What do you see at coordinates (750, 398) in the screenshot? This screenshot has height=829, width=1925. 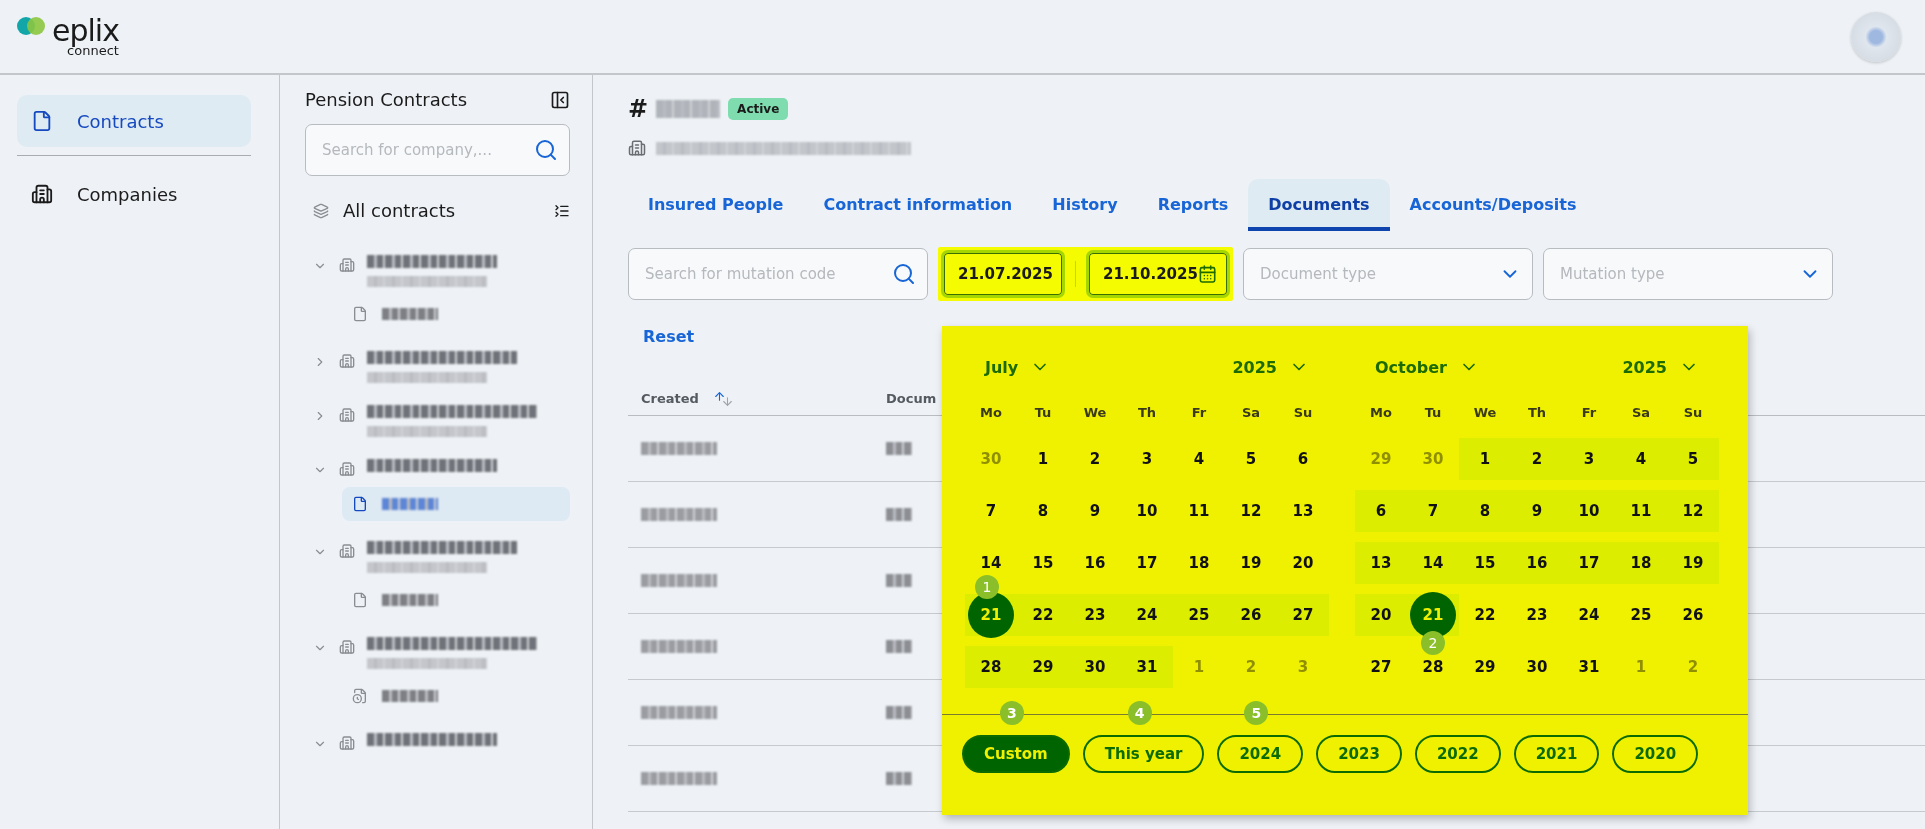 I see `column-header: Created` at bounding box center [750, 398].